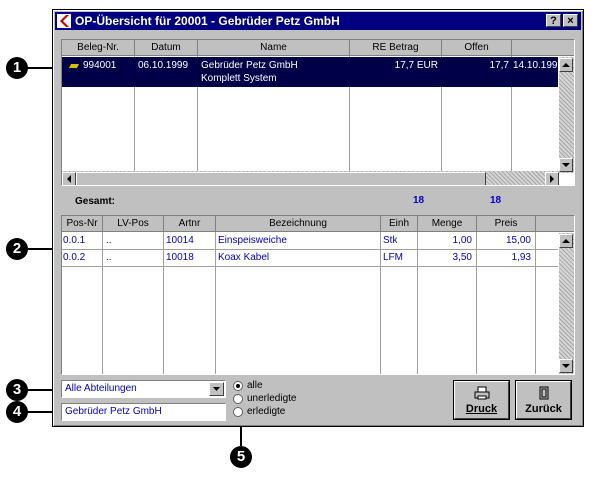  I want to click on cell-bezeichnung: Einspeisweiche, so click(252, 240).